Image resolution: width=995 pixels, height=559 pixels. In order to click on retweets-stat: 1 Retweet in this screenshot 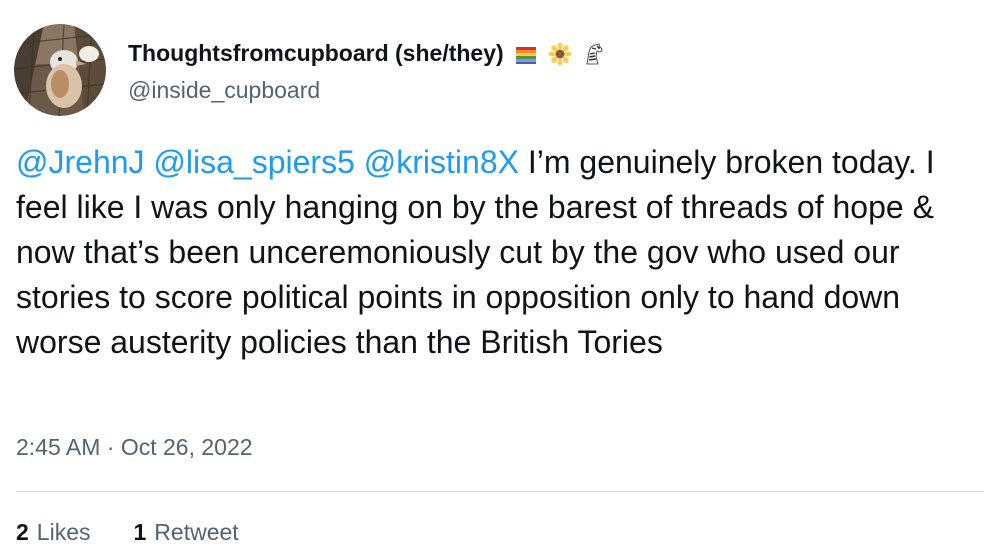, I will do `click(186, 532)`.